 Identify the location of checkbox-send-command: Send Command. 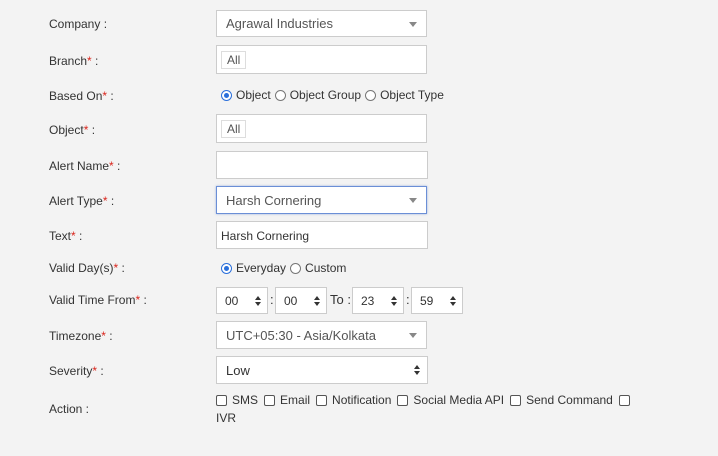
(561, 400).